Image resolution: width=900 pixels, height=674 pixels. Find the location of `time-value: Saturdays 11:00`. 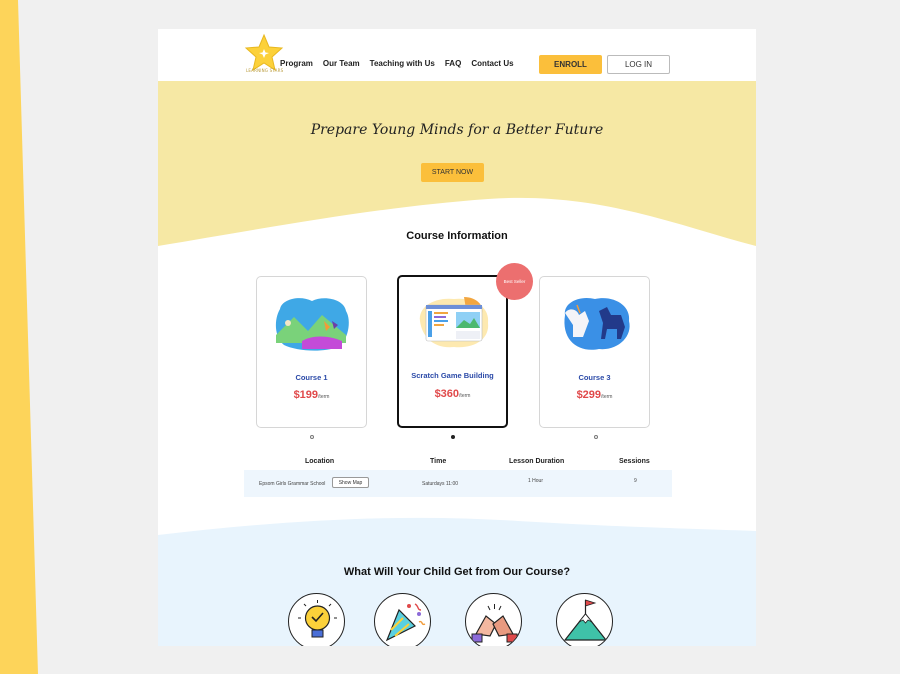

time-value: Saturdays 11:00 is located at coordinates (440, 484).